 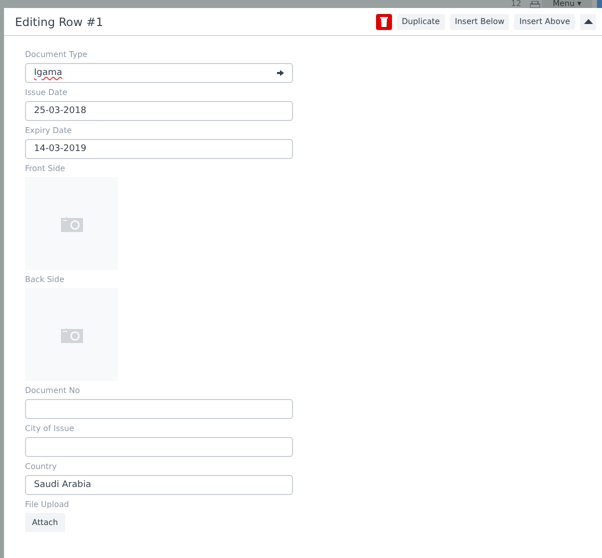 I want to click on printer-icon, so click(x=535, y=4).